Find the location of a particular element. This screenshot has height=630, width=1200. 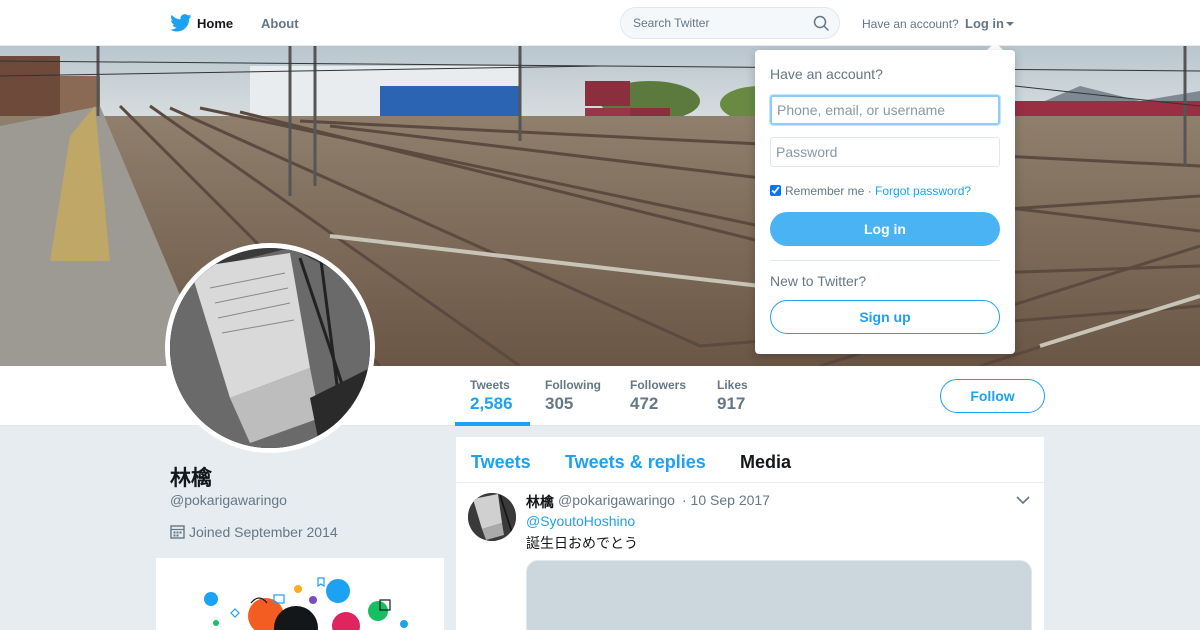

stat-tweets: Tweets 2,586 is located at coordinates (491, 396).